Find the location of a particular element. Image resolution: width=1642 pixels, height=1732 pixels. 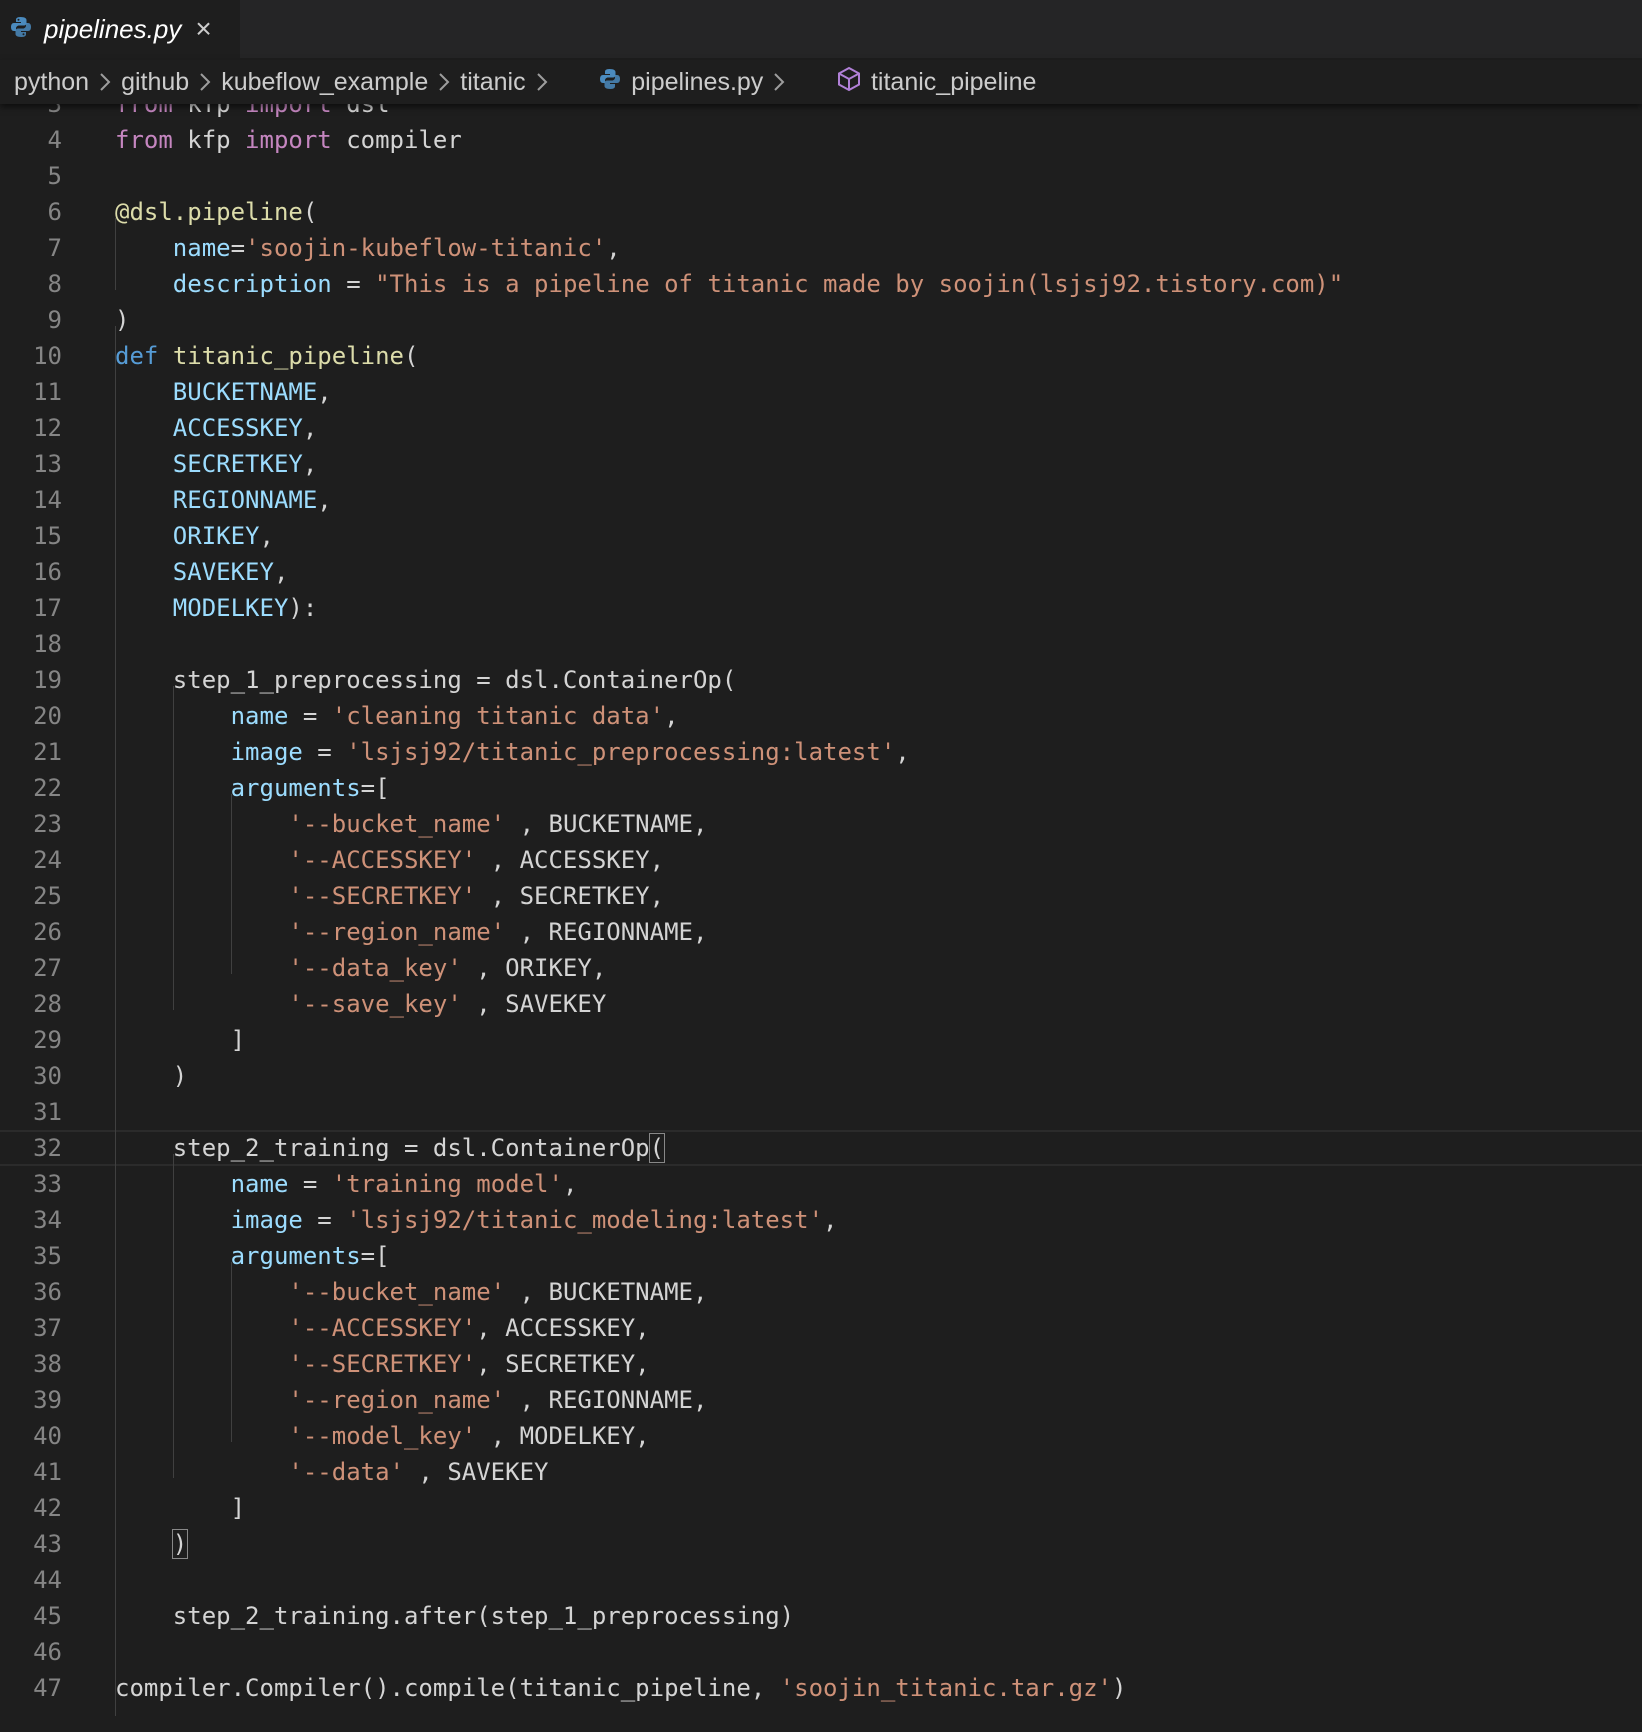

code-line: 7 name='soojin-kubeflow-titanic', is located at coordinates (821, 248).